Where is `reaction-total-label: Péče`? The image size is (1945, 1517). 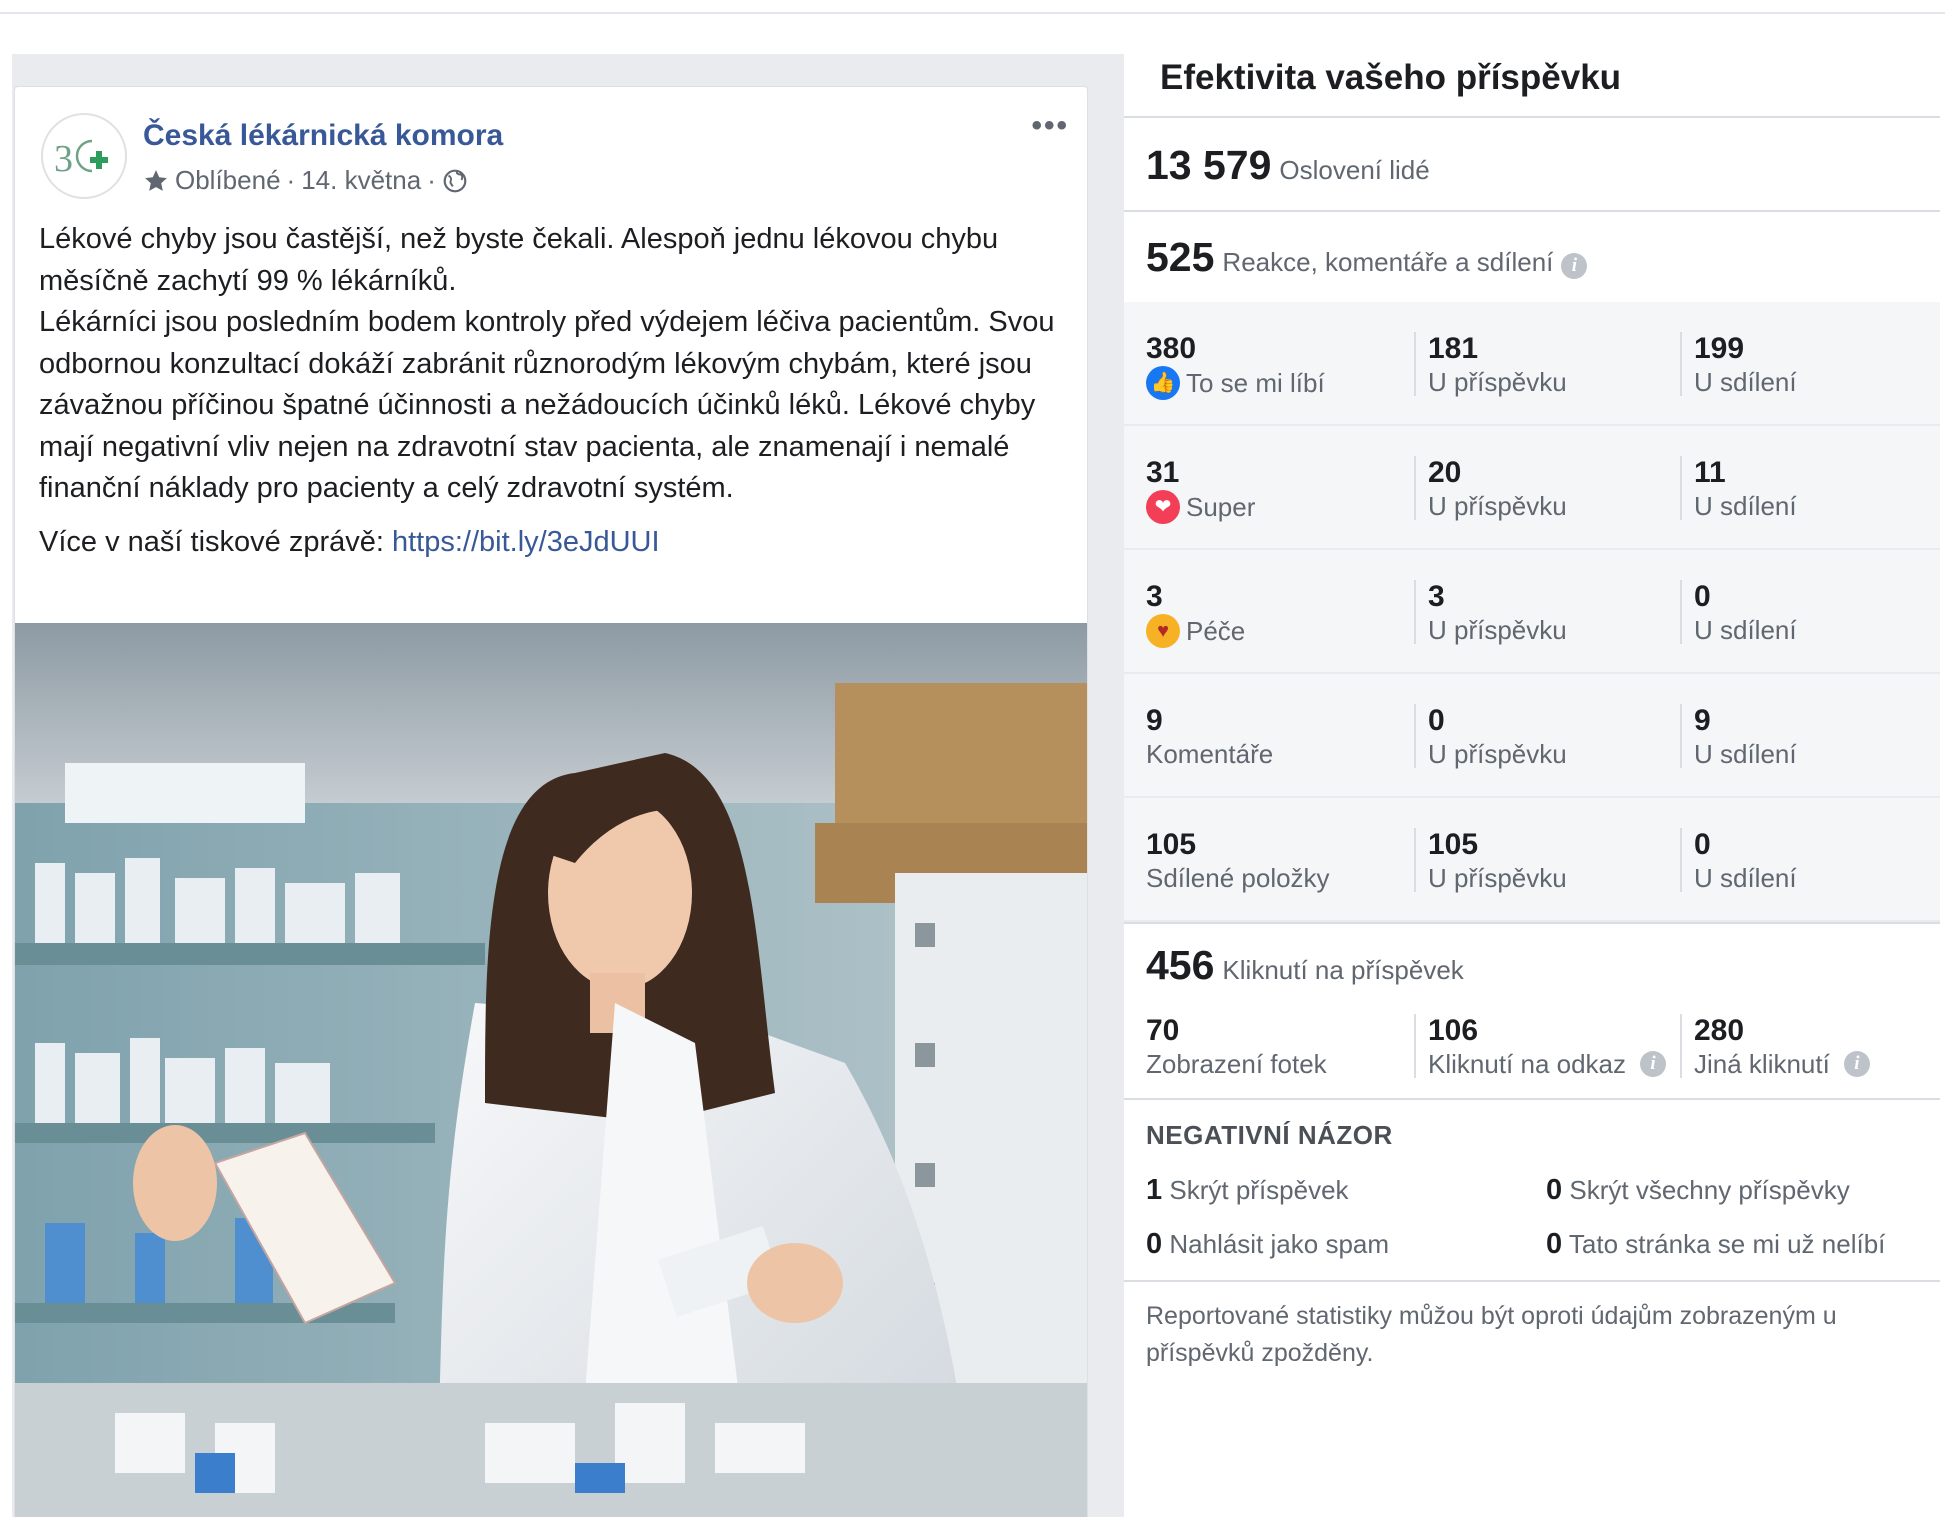 reaction-total-label: Péče is located at coordinates (1216, 631).